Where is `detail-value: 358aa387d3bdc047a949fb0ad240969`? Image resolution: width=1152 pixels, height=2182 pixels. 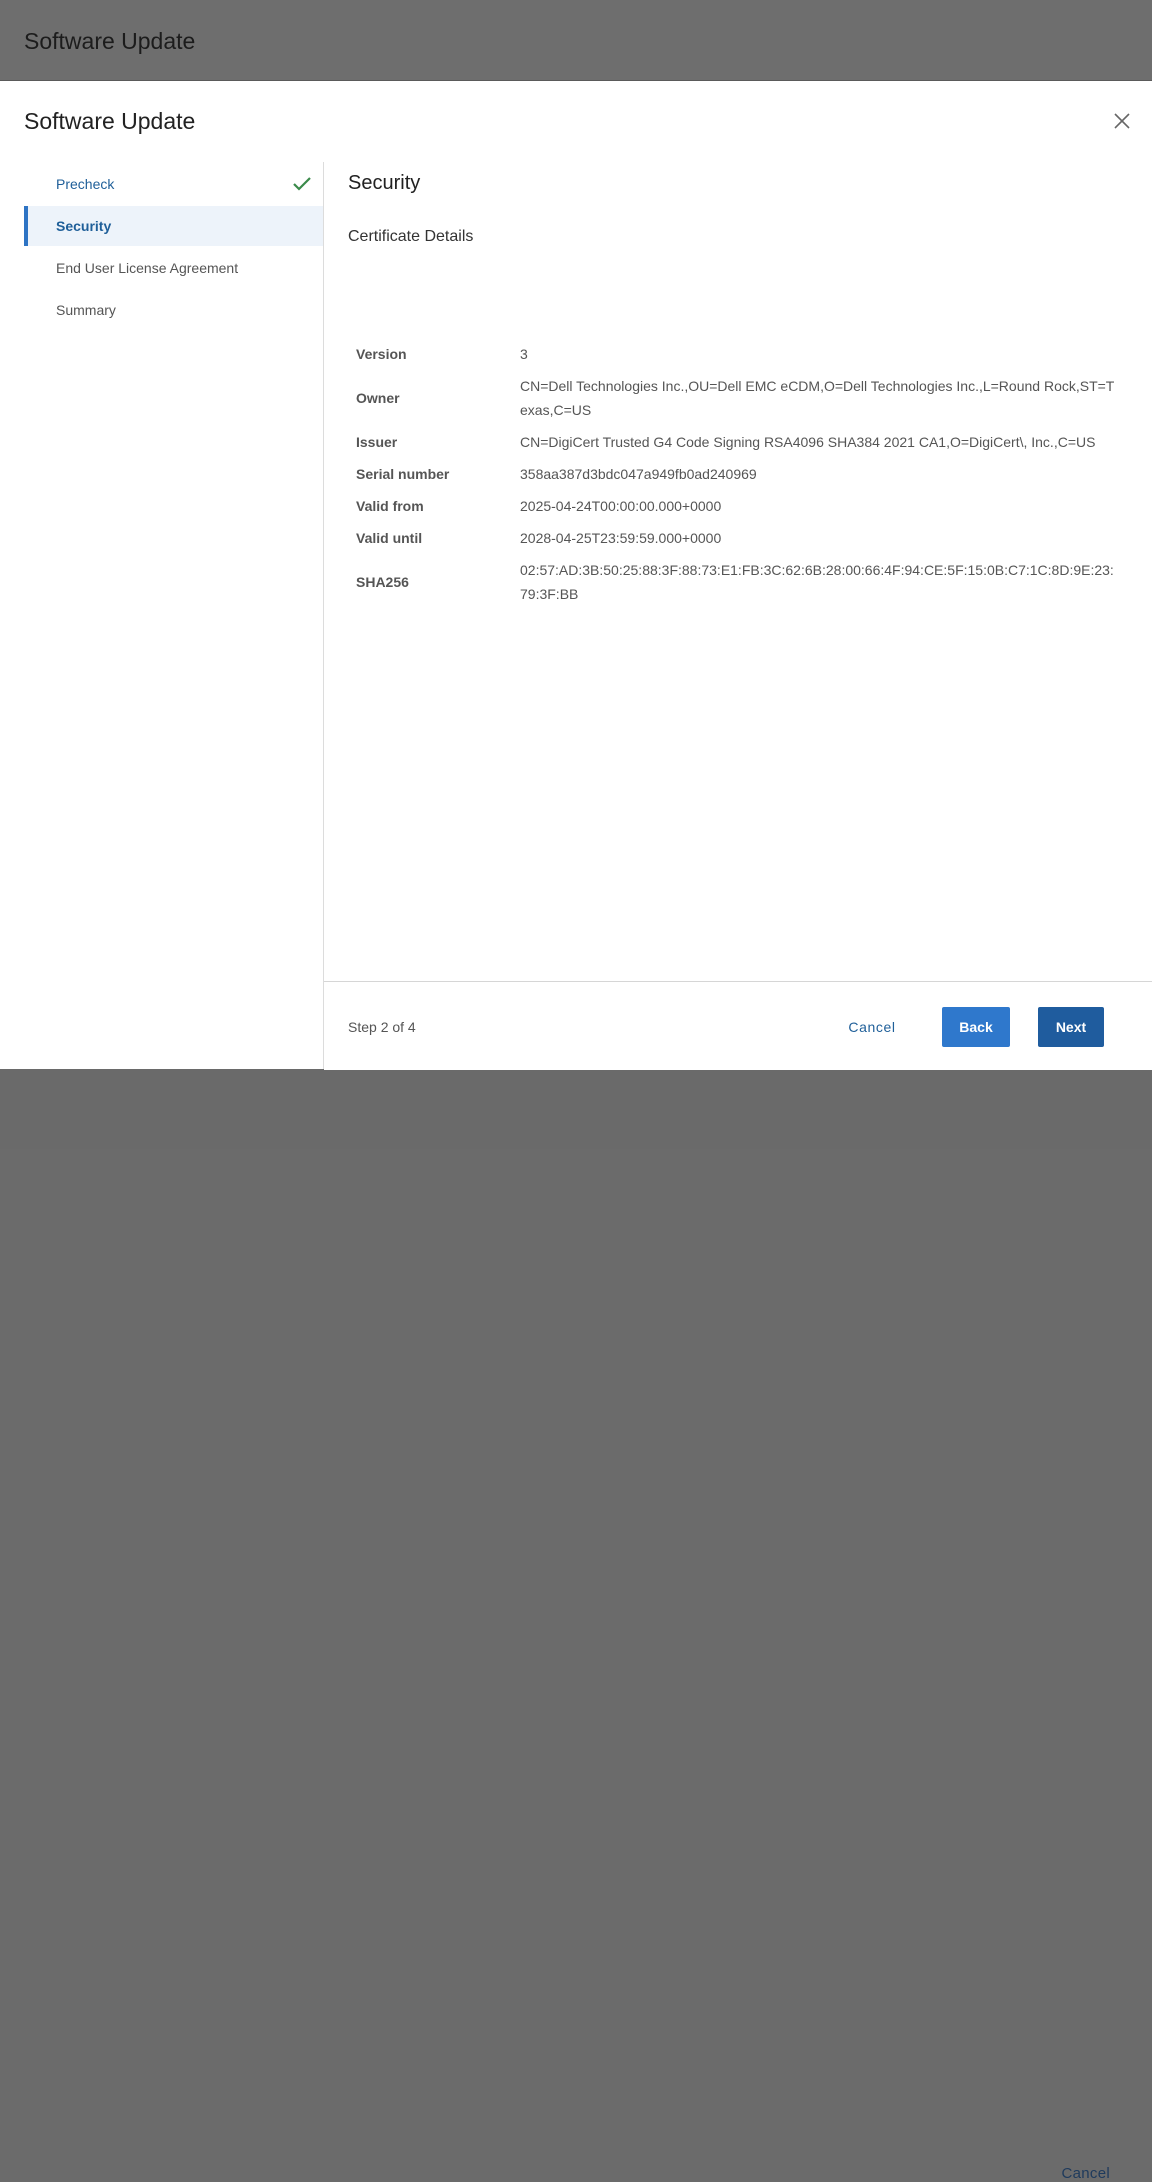 detail-value: 358aa387d3bdc047a949fb0ad240969 is located at coordinates (638, 474).